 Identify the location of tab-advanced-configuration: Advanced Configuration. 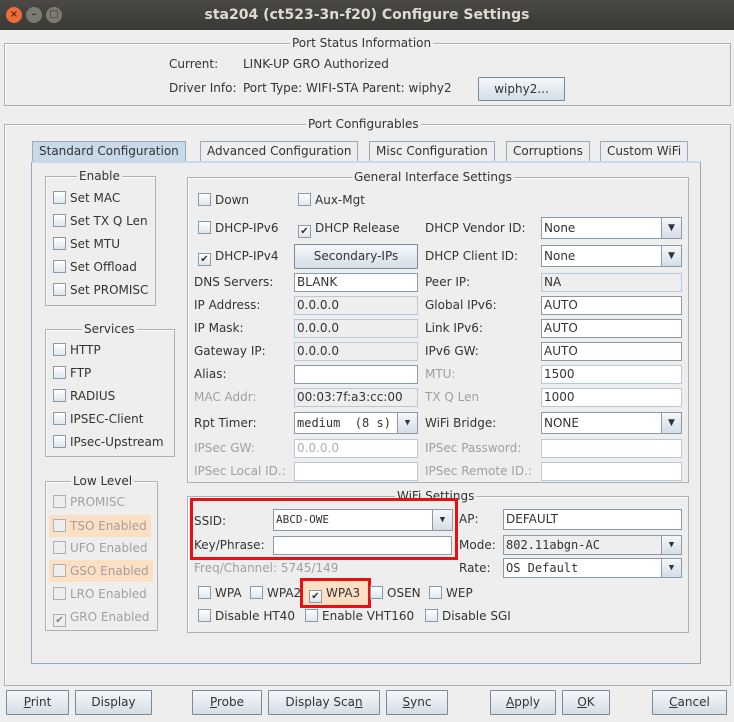
(279, 151).